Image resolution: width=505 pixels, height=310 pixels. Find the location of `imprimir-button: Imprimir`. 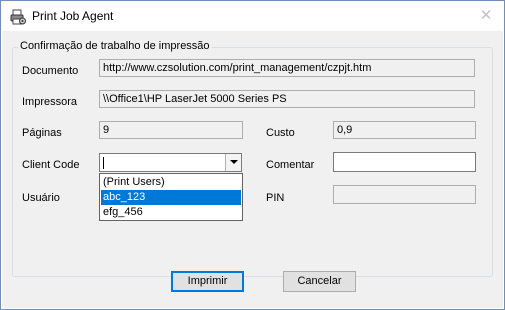

imprimir-button: Imprimir is located at coordinates (207, 281).